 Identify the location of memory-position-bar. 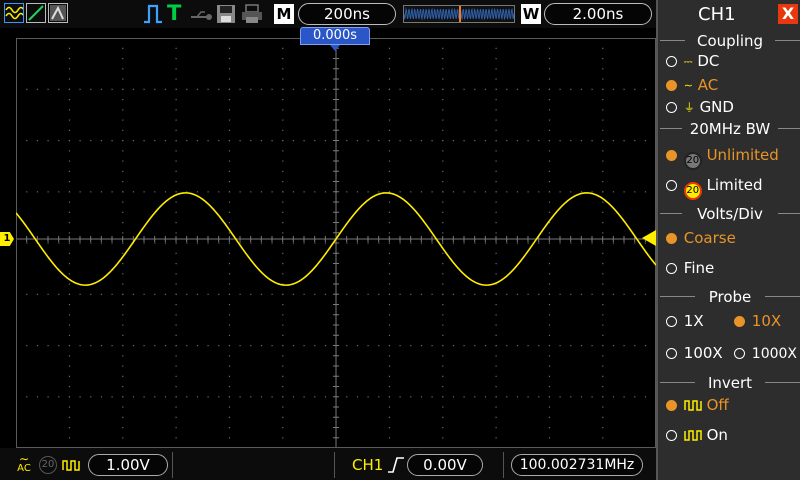
(459, 14).